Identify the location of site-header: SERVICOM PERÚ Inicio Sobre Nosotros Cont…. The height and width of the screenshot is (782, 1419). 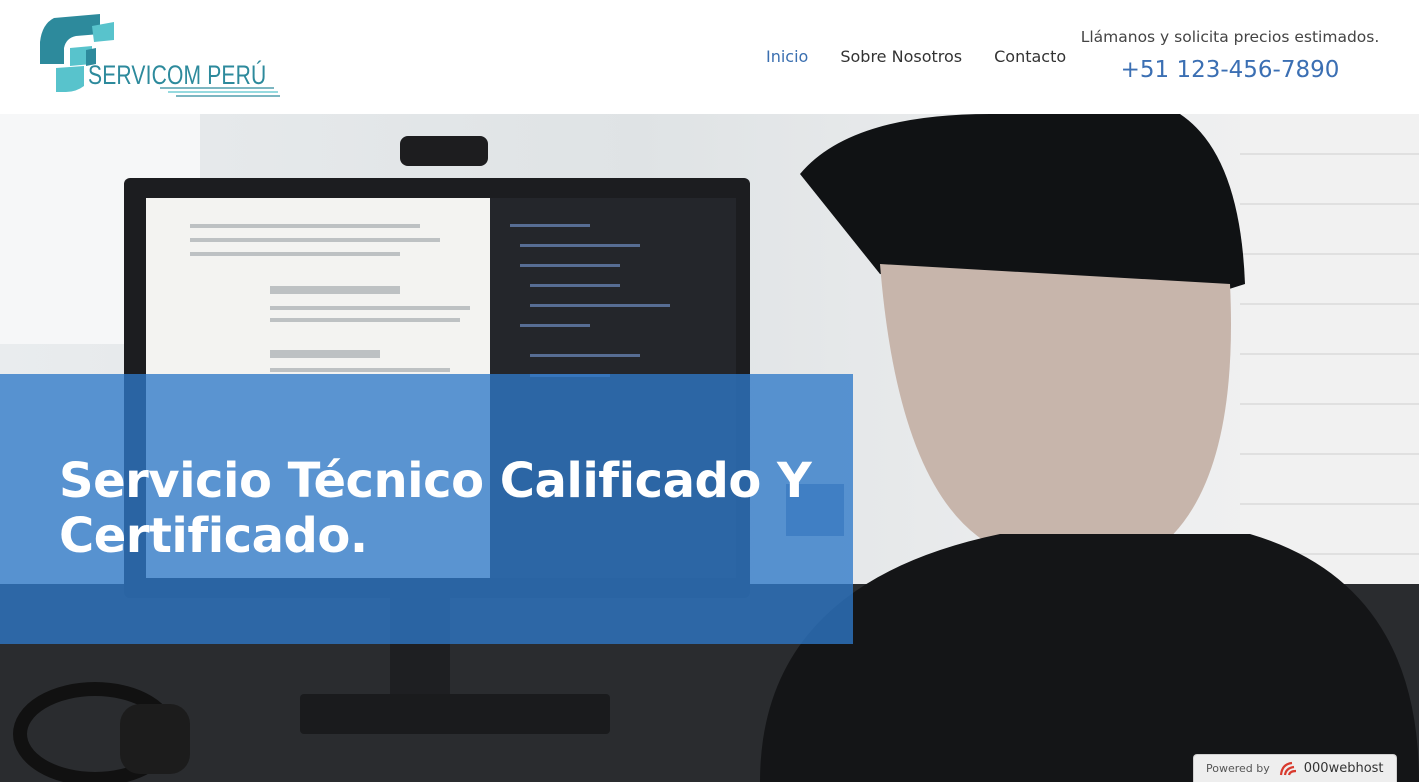
(709, 57).